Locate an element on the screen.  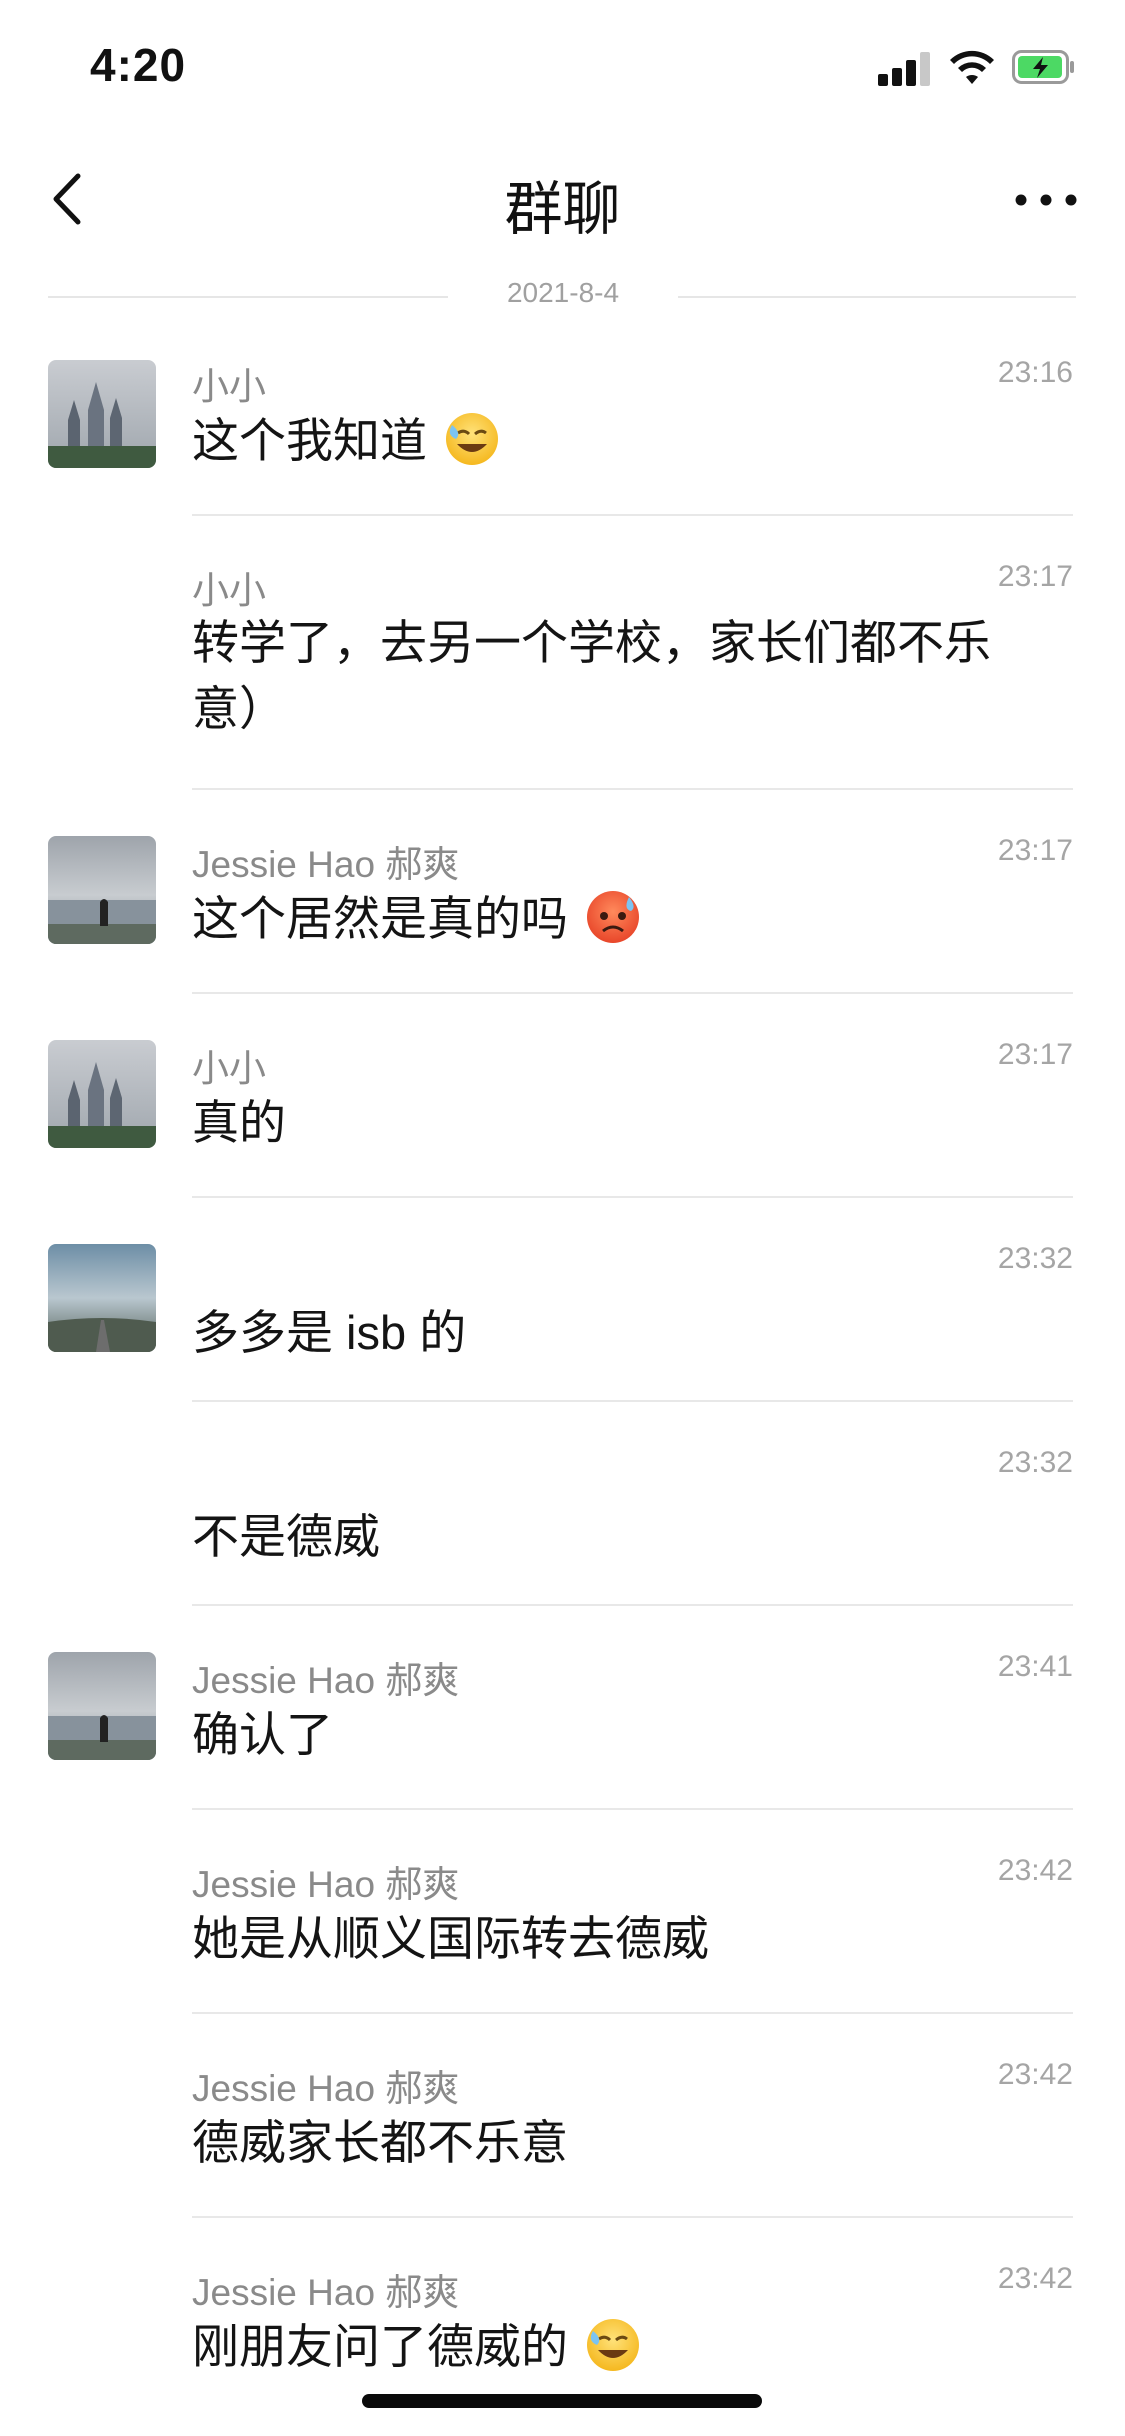
message-text: 真的 is located at coordinates (239, 1122).